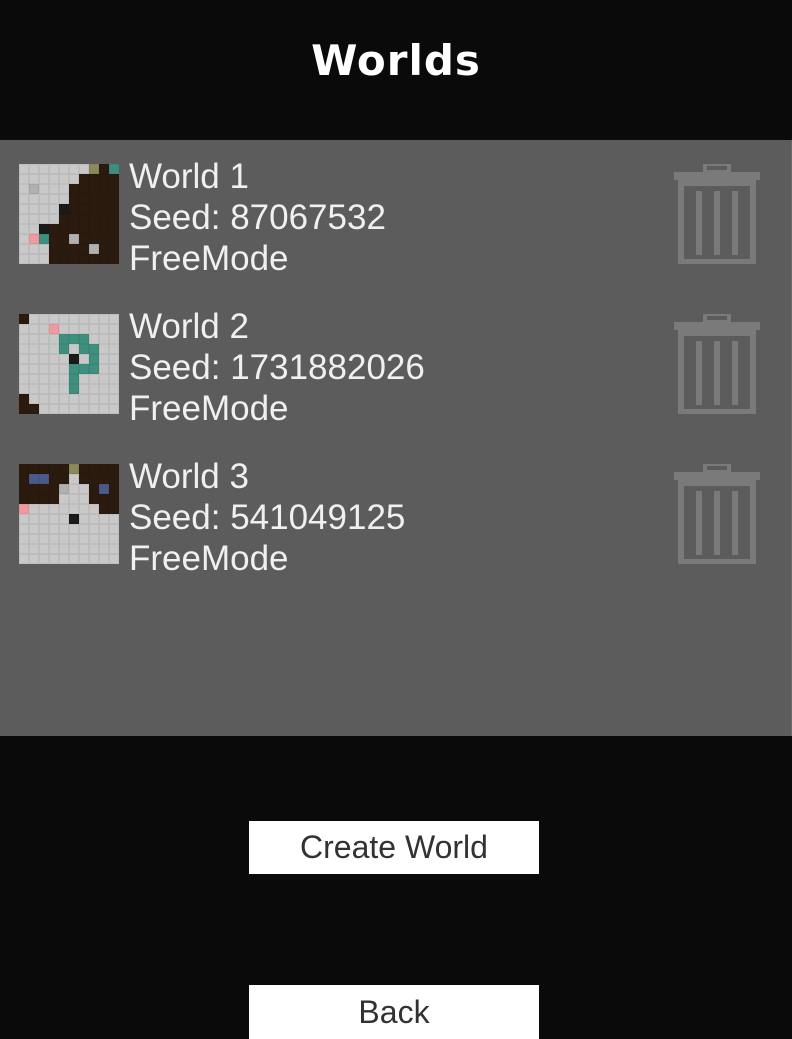 The image size is (792, 1039). Describe the element at coordinates (395, 359) in the screenshot. I see `world-list-item: World 2 Seed: 1731882026 FreeMode` at that location.